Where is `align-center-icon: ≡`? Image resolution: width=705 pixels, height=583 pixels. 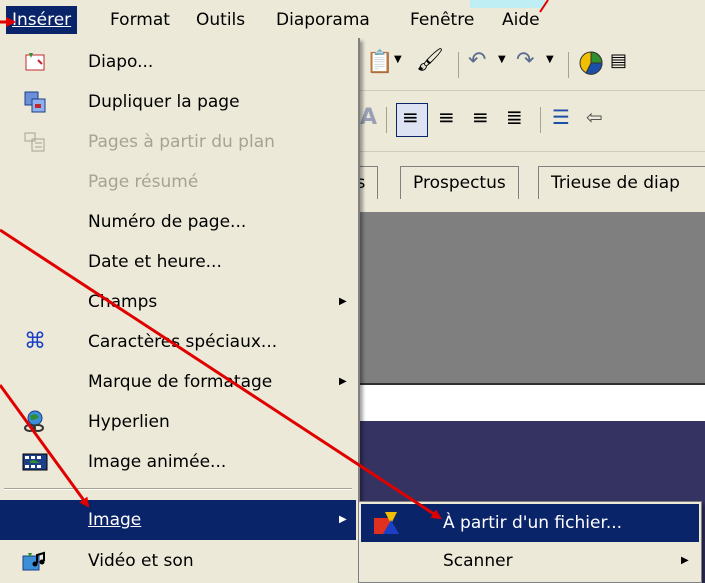 align-center-icon: ≡ is located at coordinates (446, 117).